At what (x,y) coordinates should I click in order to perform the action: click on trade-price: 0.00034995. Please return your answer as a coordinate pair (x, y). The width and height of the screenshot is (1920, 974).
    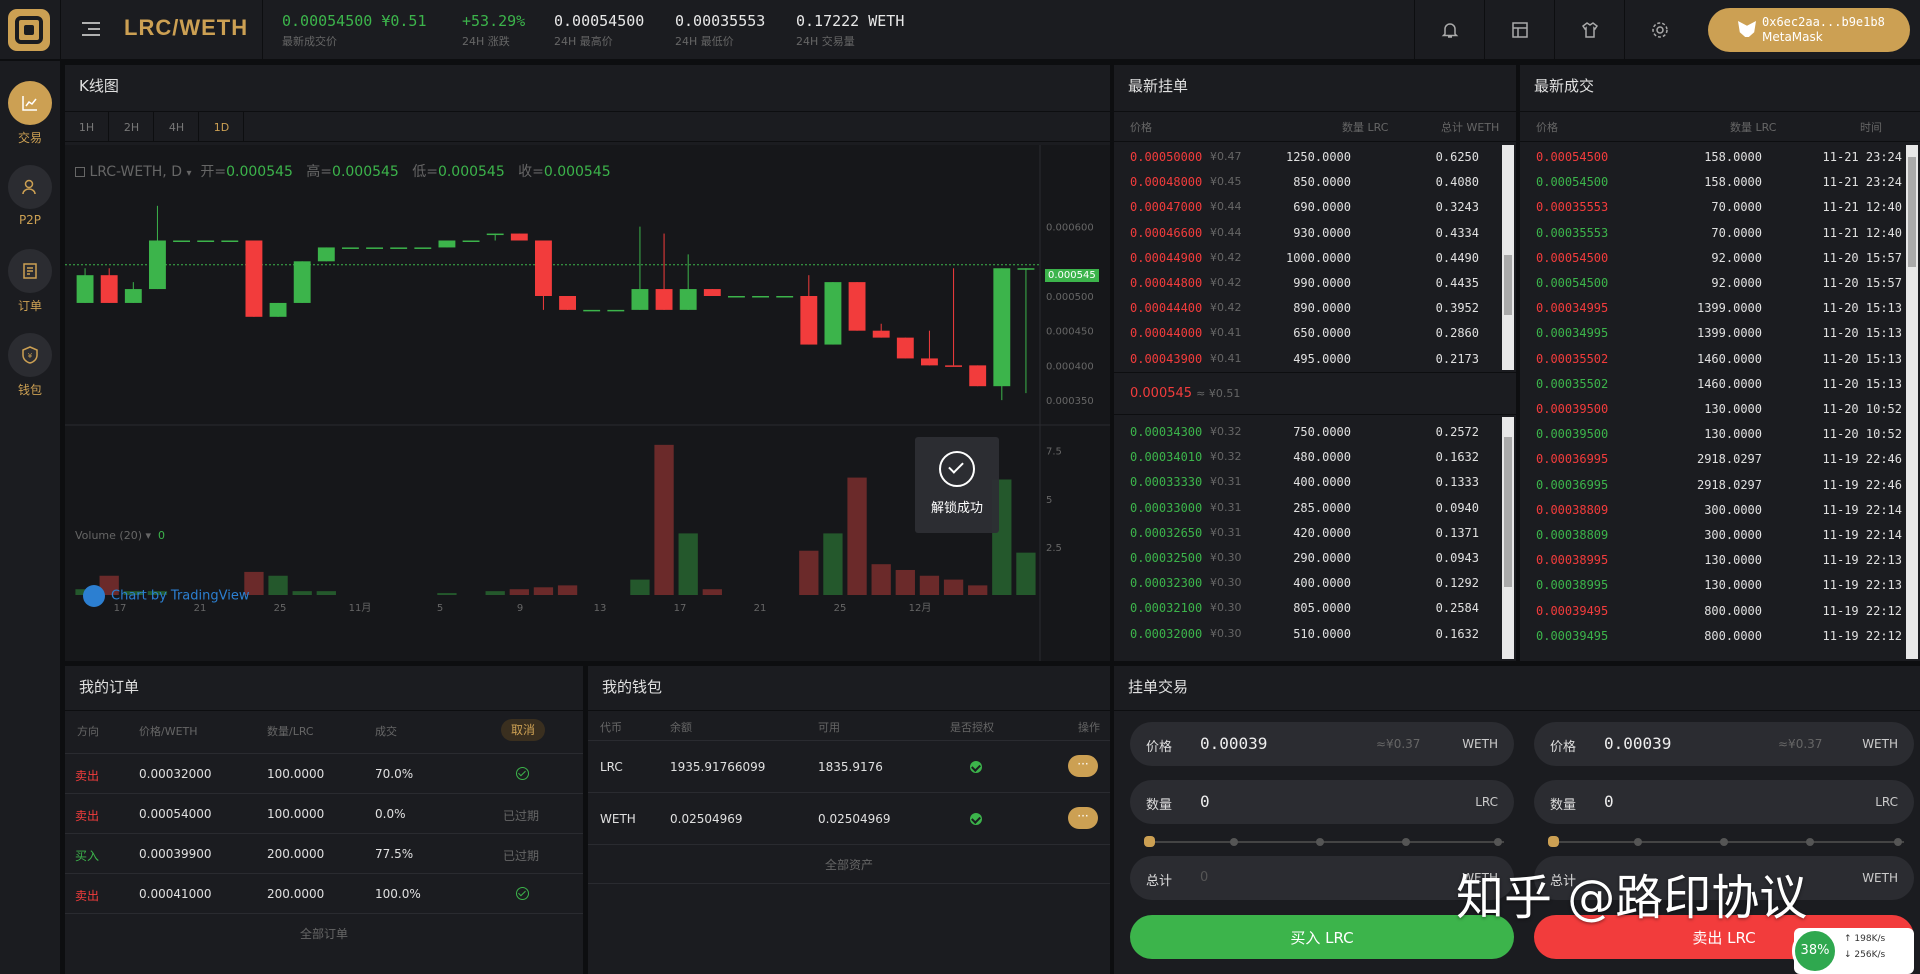
    Looking at the image, I should click on (1572, 308).